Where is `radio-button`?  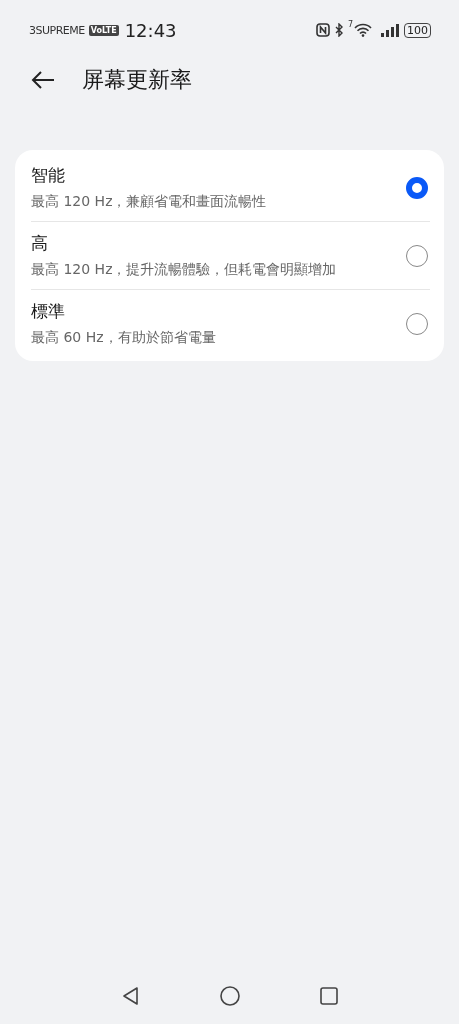
radio-button is located at coordinates (417, 187).